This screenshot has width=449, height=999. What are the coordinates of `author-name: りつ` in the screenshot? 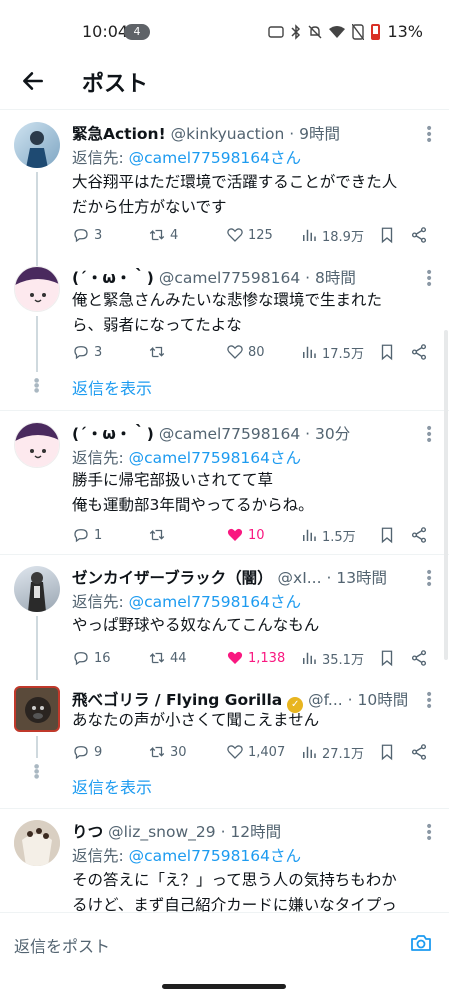 It's located at (87, 832).